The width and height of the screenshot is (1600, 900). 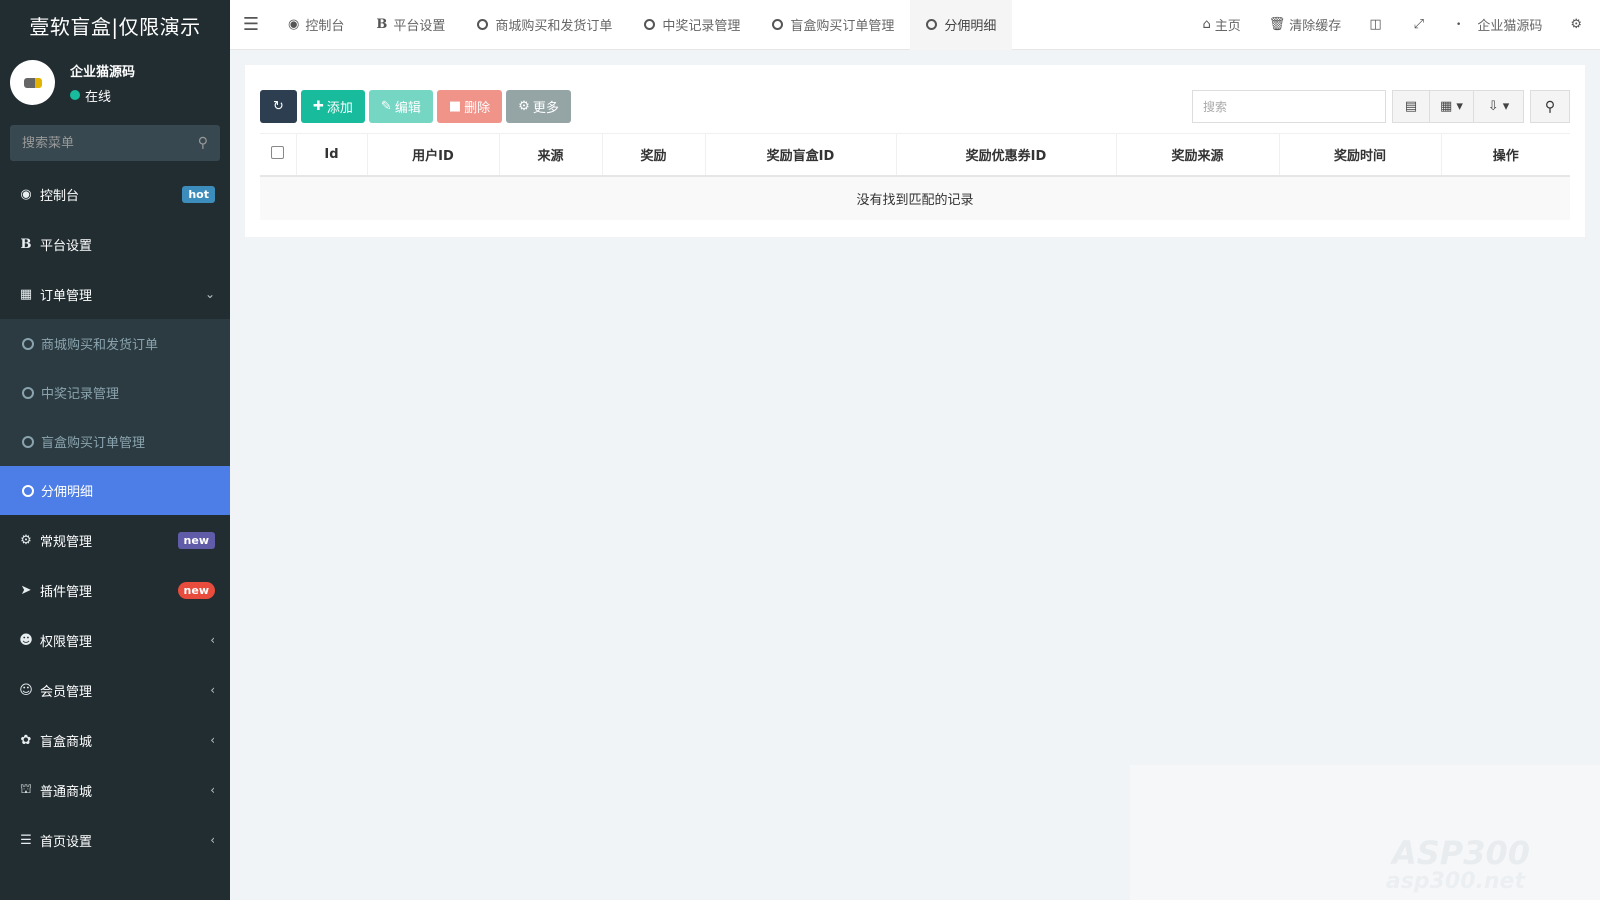 I want to click on list-view-icon: ▤, so click(x=1411, y=106).